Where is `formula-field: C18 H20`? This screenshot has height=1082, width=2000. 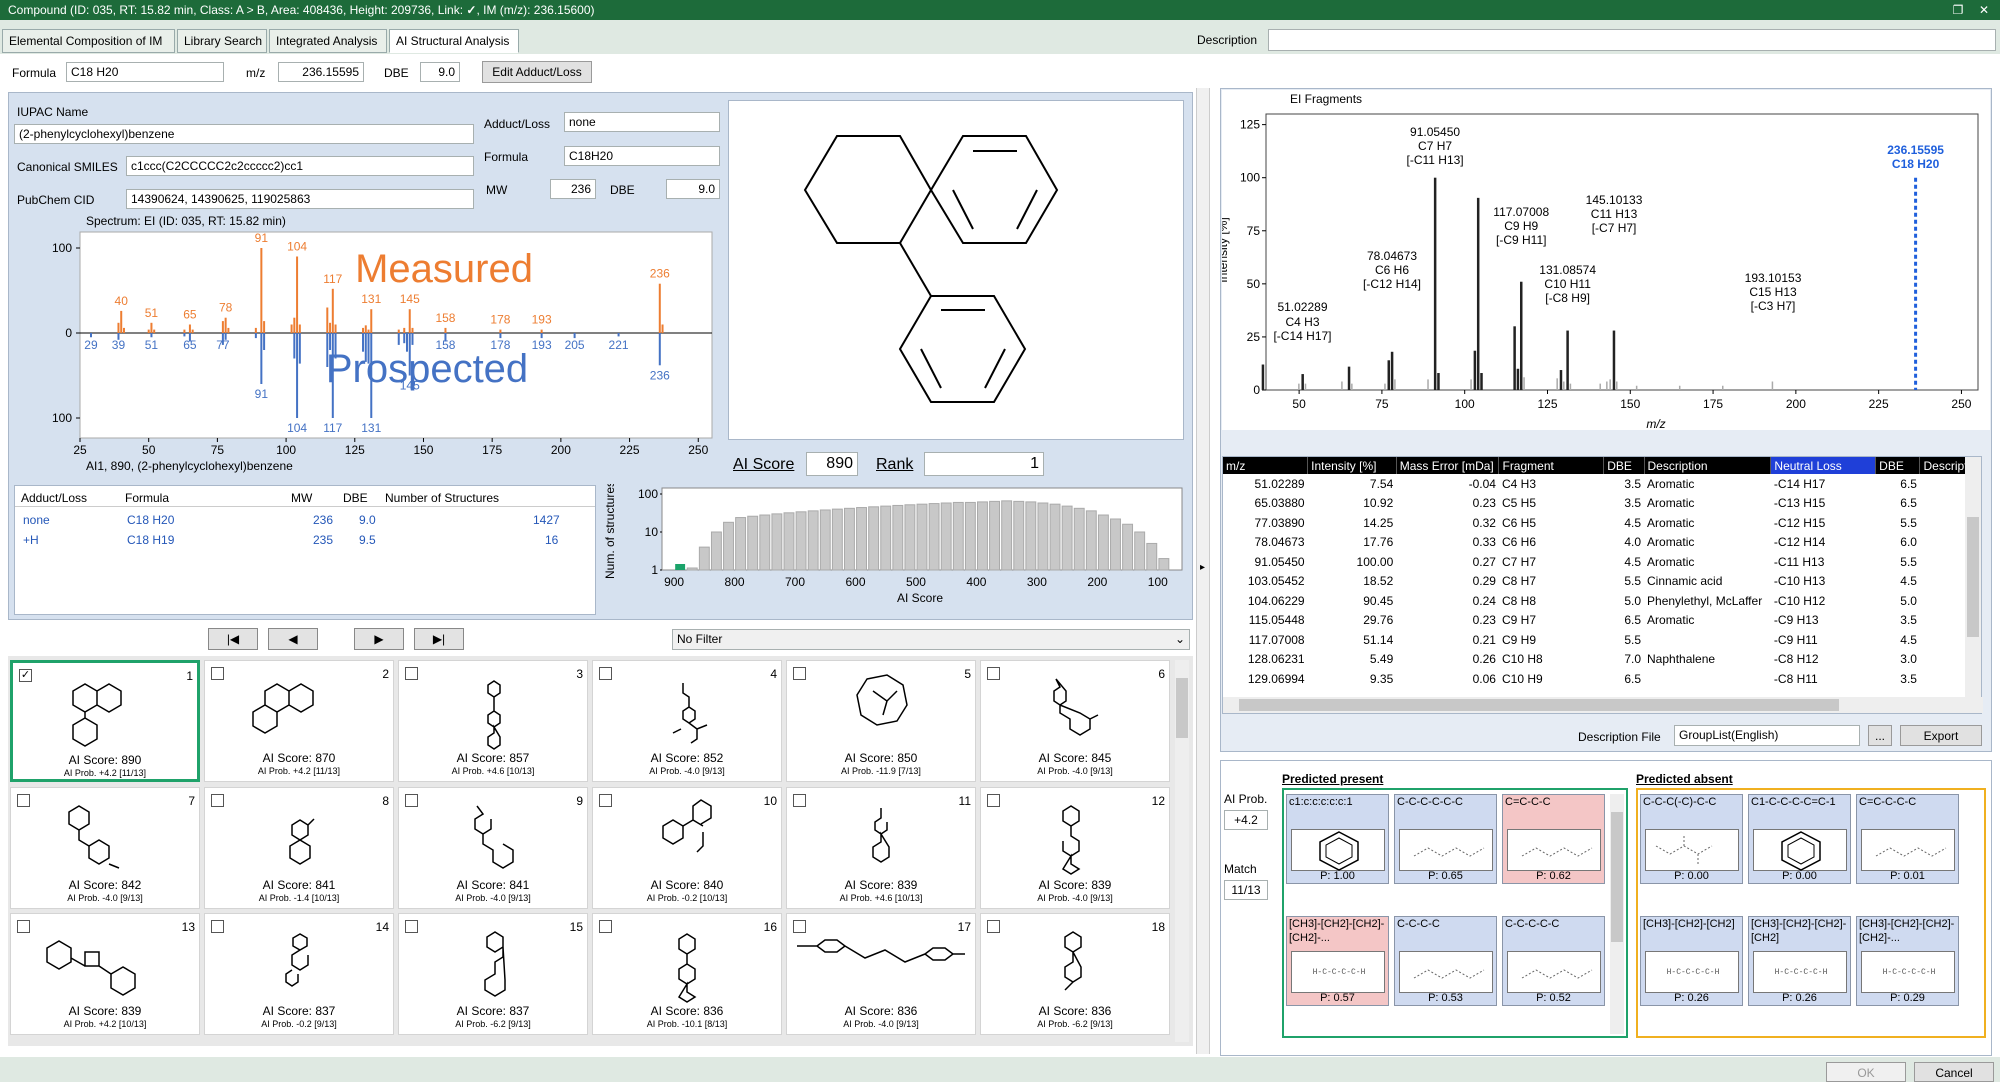 formula-field: C18 H20 is located at coordinates (145, 72).